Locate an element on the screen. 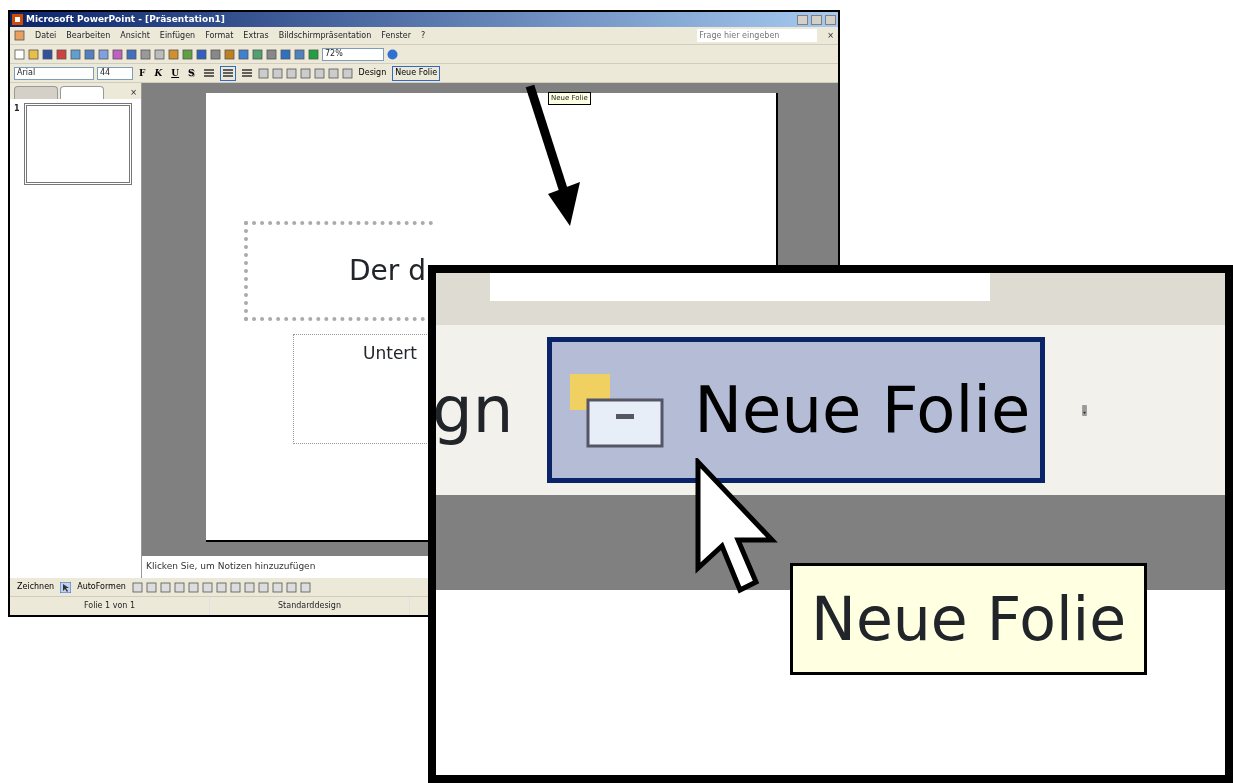 The height and width of the screenshot is (783, 1233). slide-thumbnail is located at coordinates (77, 144).